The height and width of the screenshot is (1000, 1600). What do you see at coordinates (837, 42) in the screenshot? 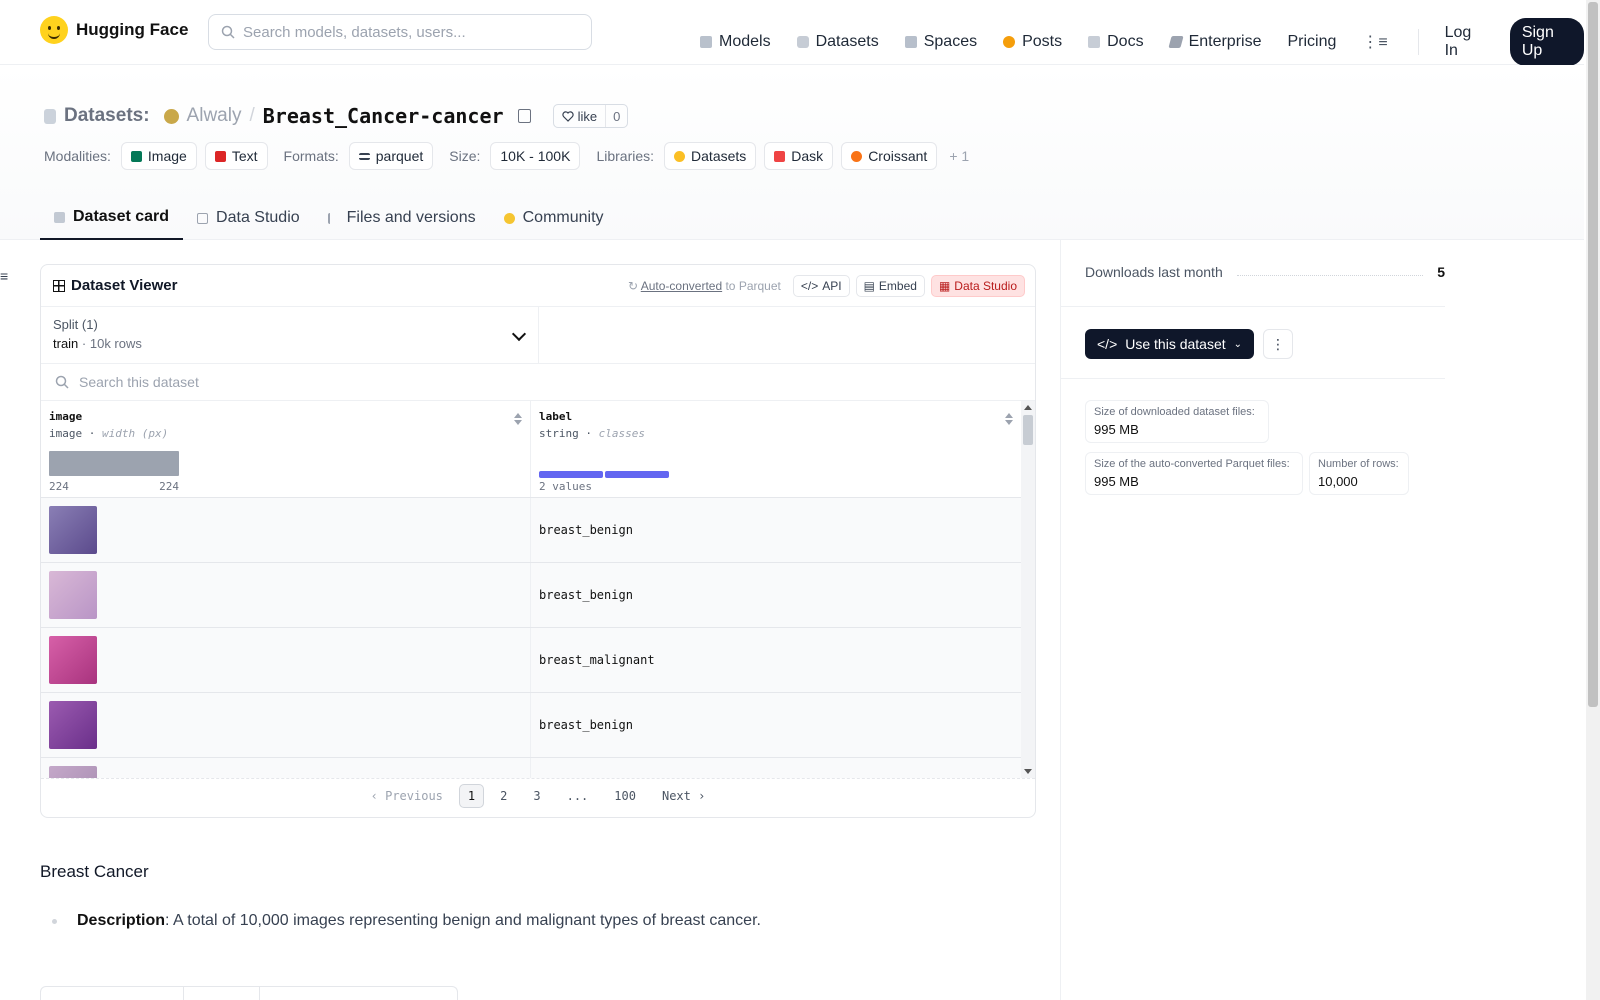
I see `nav-datasets: Datasets` at bounding box center [837, 42].